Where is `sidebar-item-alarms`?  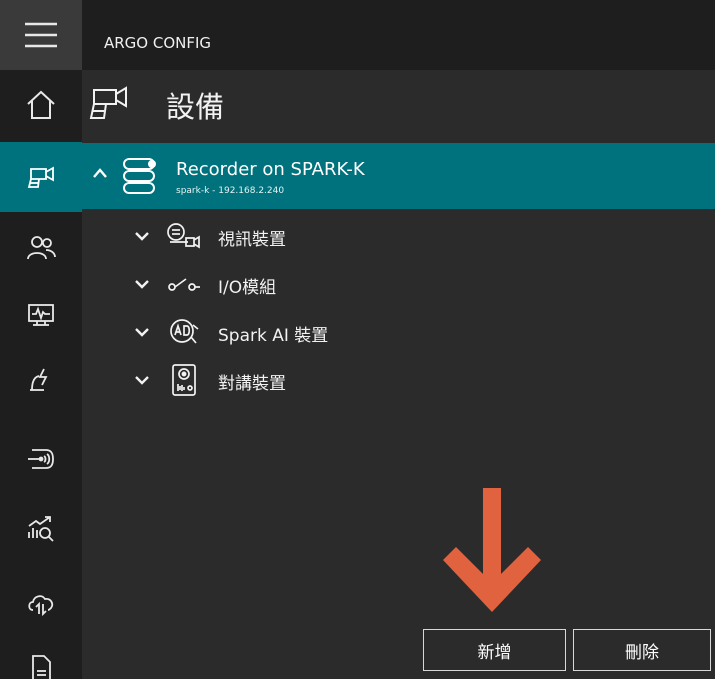
sidebar-item-alarms is located at coordinates (41, 379).